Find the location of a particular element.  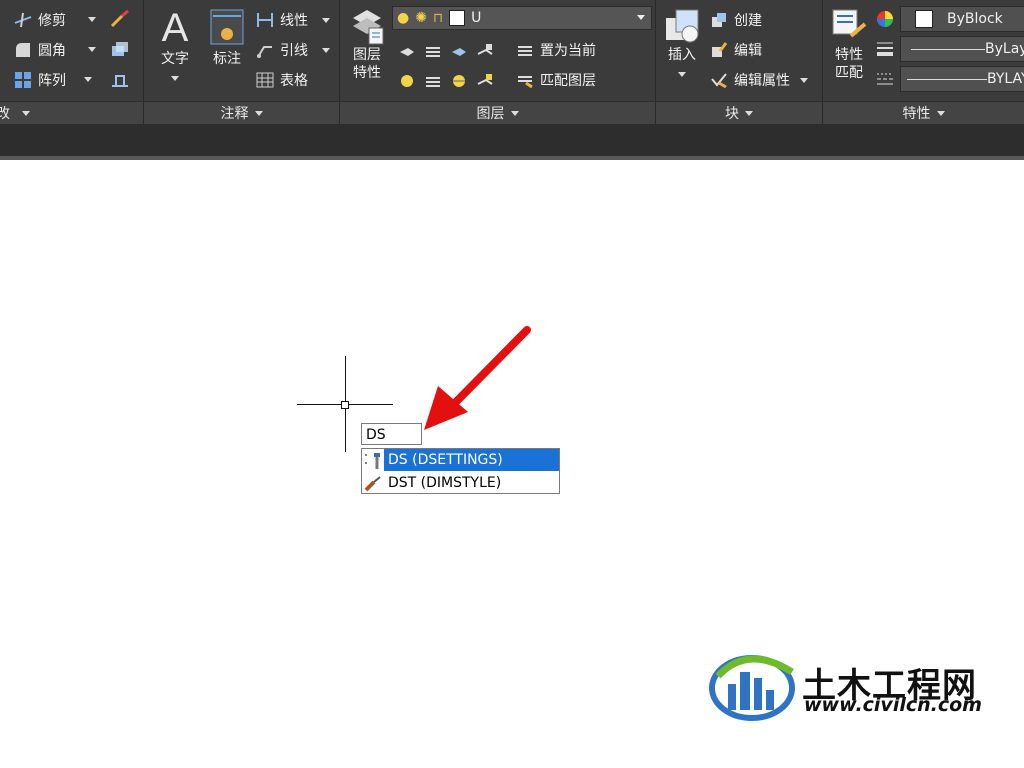

trim-dropdown-icon is located at coordinates (92, 19).